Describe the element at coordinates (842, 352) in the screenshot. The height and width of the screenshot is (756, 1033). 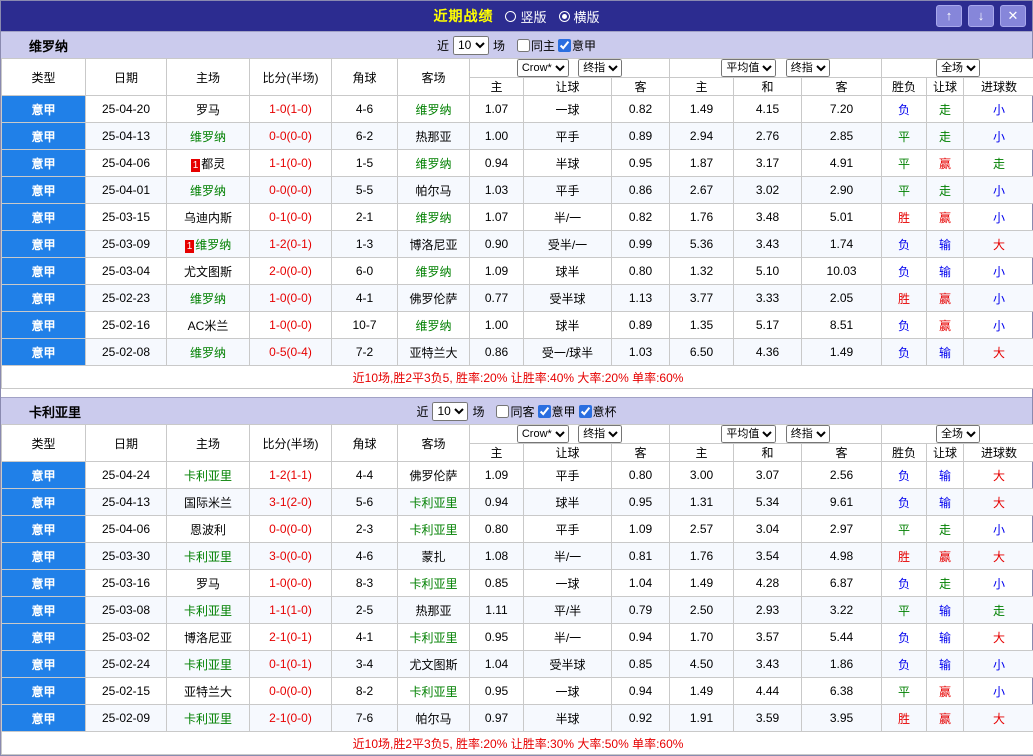
I see `avg-away-cell: 1.49` at that location.